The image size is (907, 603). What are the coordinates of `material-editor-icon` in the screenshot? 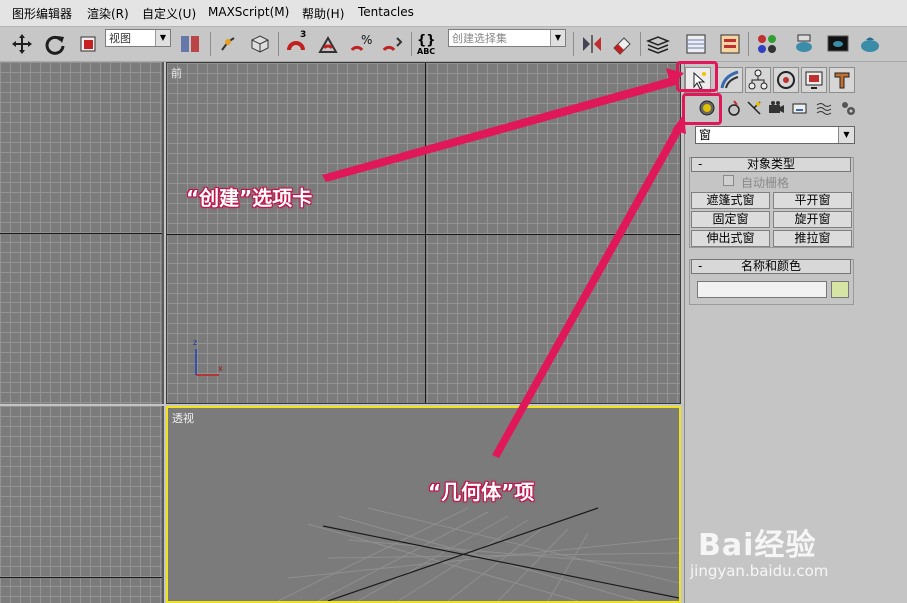 It's located at (767, 44).